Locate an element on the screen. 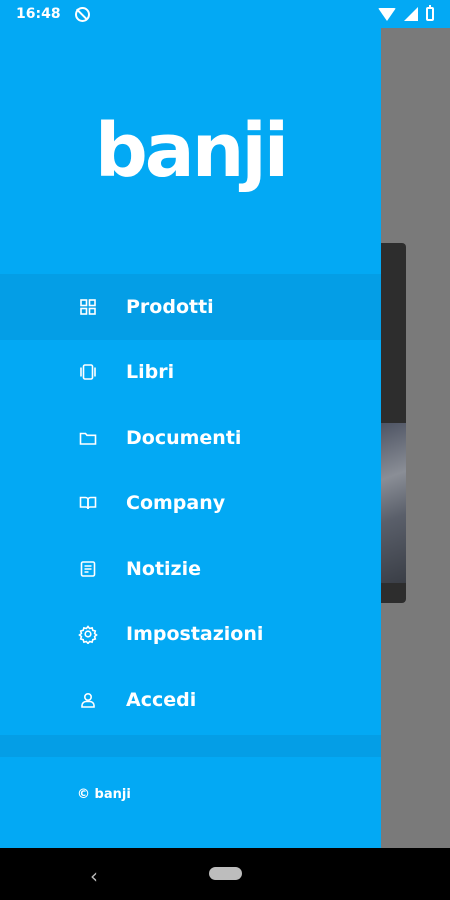 The image size is (450, 900). menu-item-label: Documenti is located at coordinates (184, 437).